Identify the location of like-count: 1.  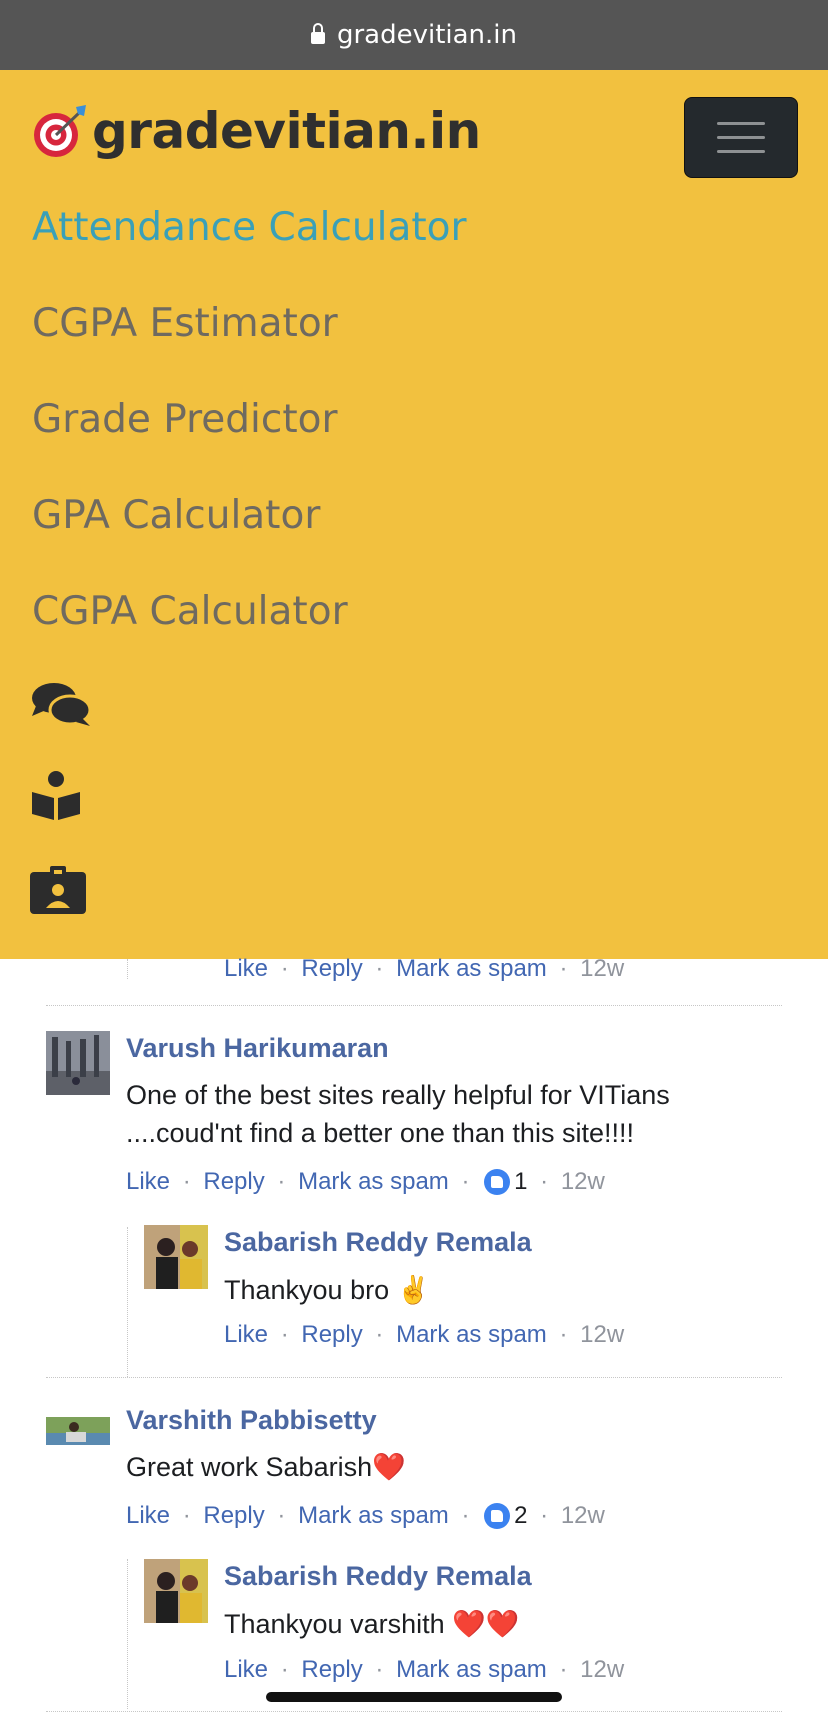
(521, 1181).